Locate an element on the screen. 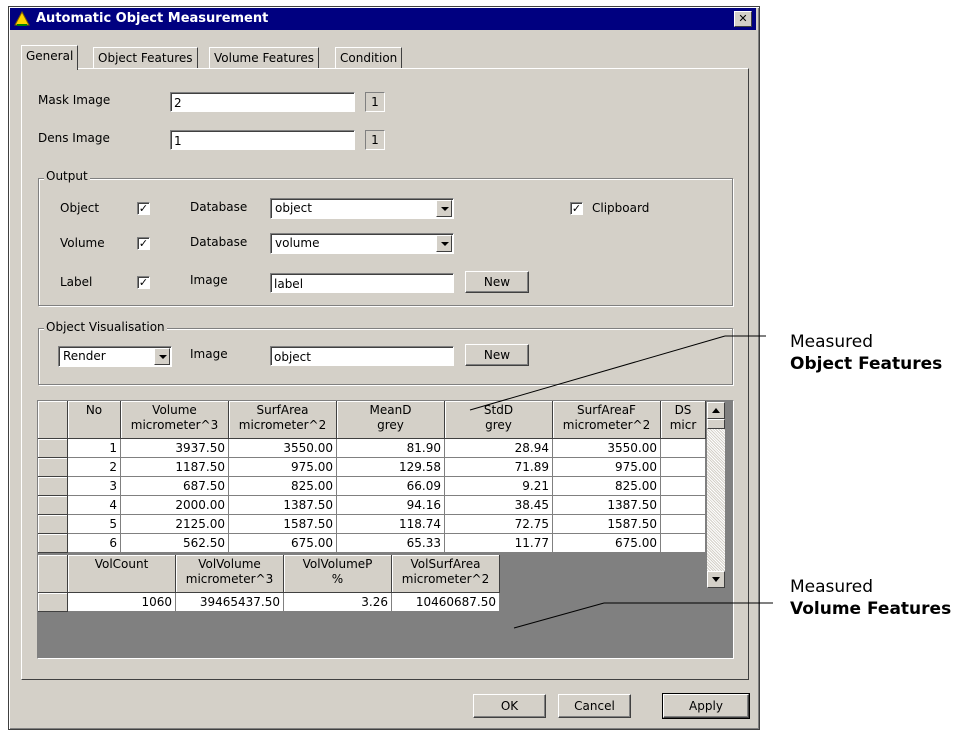  object-annotation-line2: Object Features is located at coordinates (866, 364).